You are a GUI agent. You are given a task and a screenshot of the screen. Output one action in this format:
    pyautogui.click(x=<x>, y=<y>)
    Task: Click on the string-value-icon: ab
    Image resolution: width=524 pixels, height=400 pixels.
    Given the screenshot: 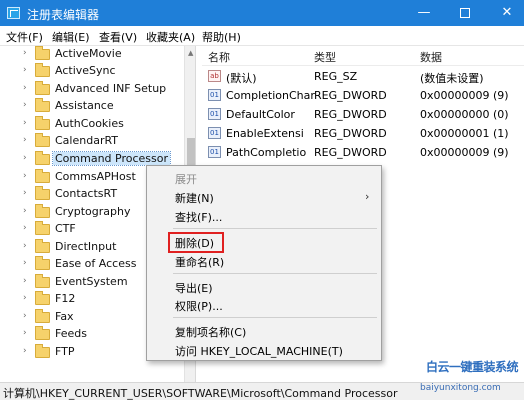 What is the action you would take?
    pyautogui.click(x=214, y=76)
    